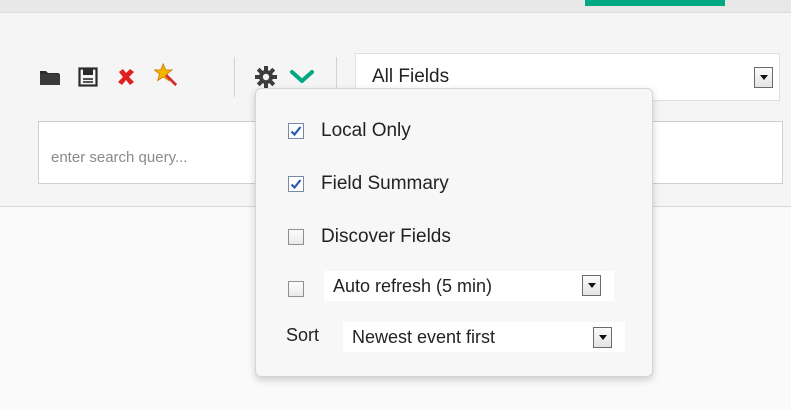  I want to click on auto-refresh-select: Auto refresh (5 min), so click(469, 286).